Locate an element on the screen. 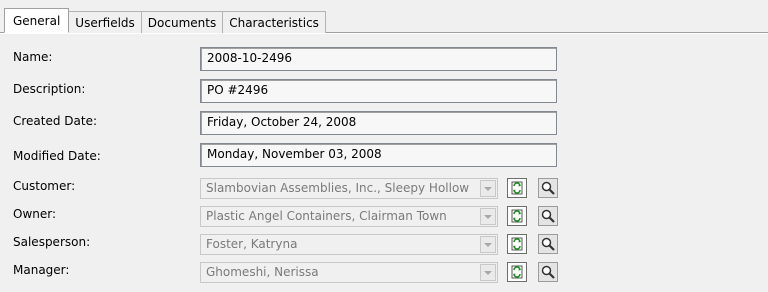 The width and height of the screenshot is (768, 292). created-date-row: Created Date: Friday, October 24, 2008 is located at coordinates (384, 123).